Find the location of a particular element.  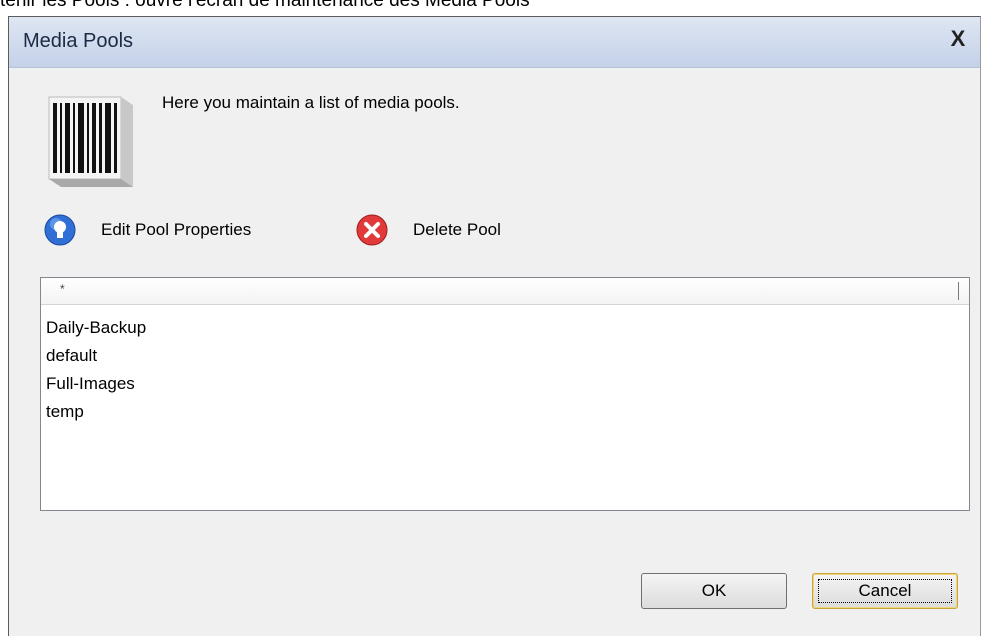

column-divider is located at coordinates (958, 291).